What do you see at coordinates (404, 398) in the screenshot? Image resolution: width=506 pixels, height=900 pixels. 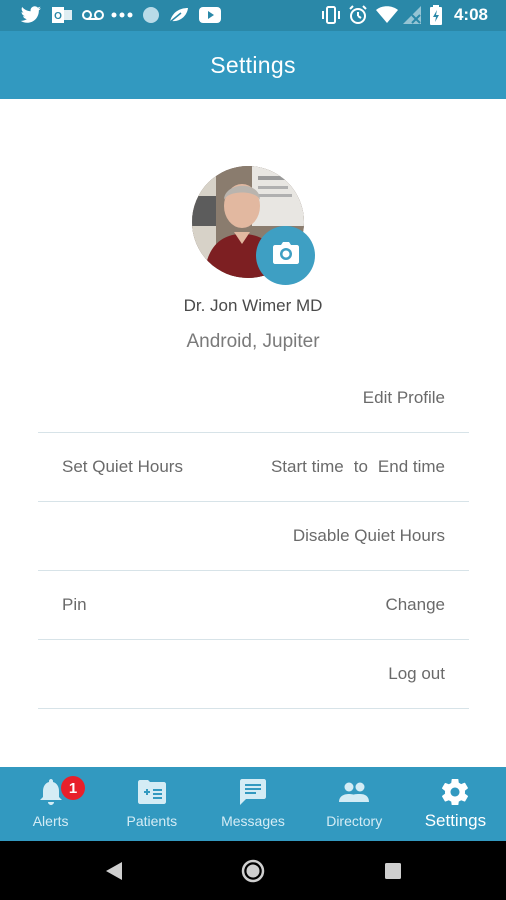 I see `edit-profile-link: Edit Profile` at bounding box center [404, 398].